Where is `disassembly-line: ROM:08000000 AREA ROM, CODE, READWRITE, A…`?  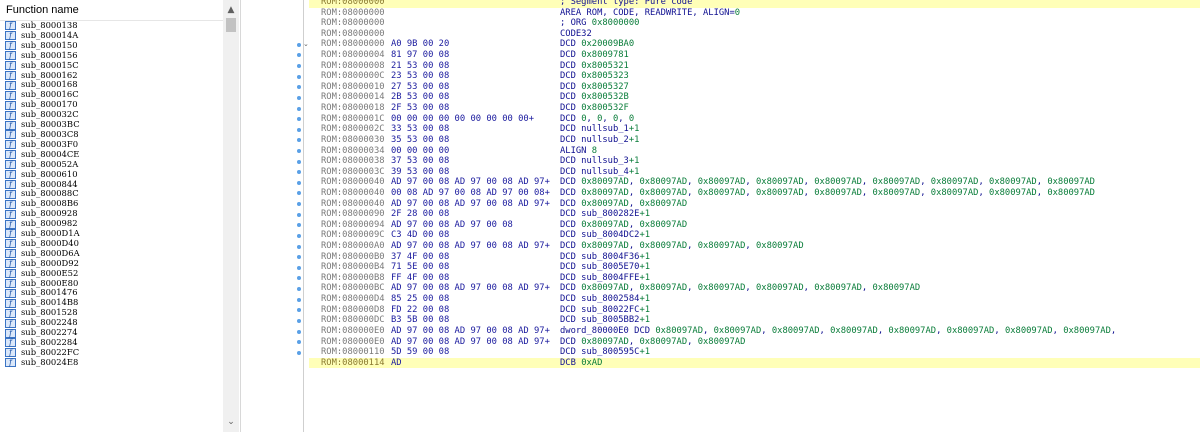
disassembly-line: ROM:08000000 AREA ROM, CODE, READWRITE, A… is located at coordinates (754, 13).